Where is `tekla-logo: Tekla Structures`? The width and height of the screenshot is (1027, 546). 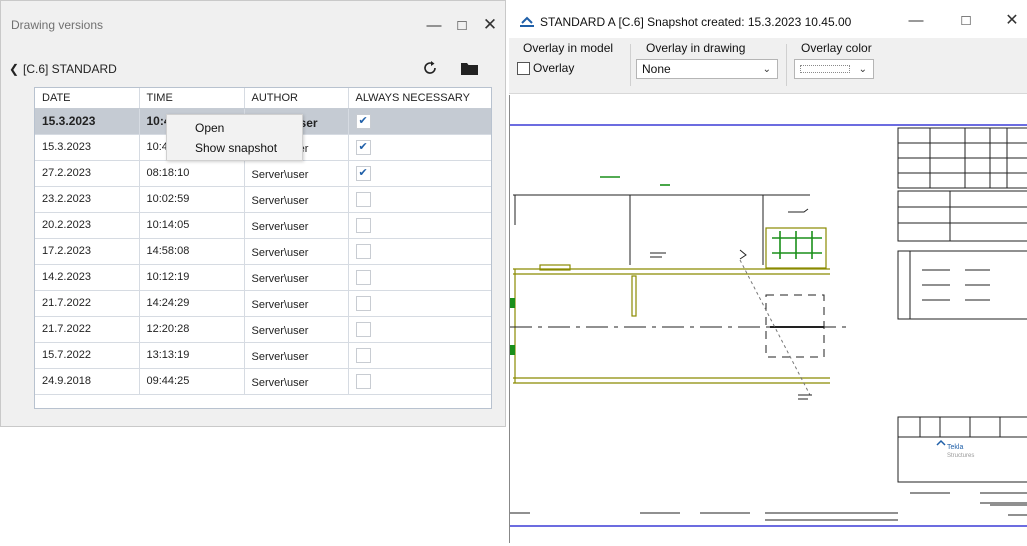 tekla-logo: Tekla Structures is located at coordinates (955, 449).